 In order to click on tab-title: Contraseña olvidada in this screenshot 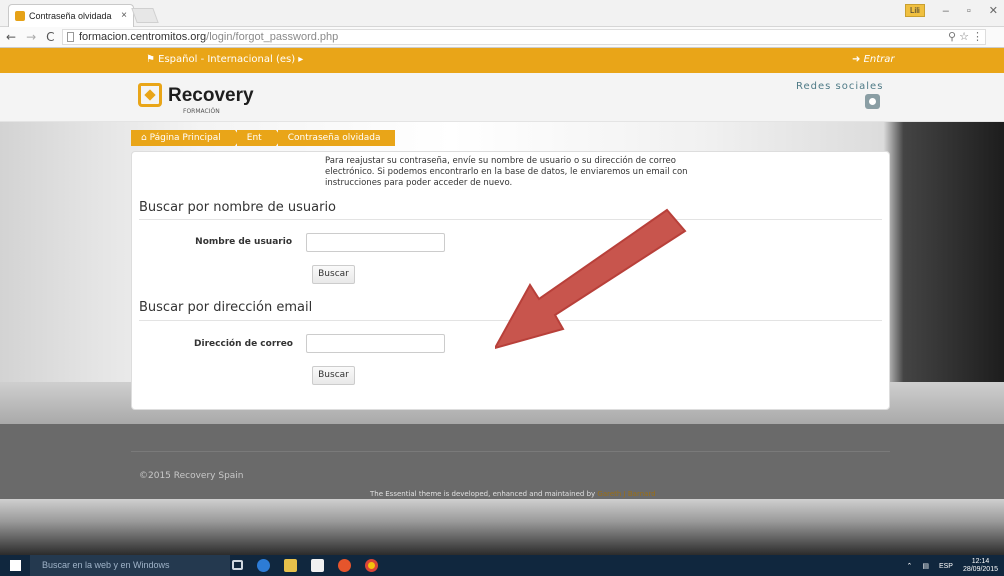, I will do `click(70, 16)`.